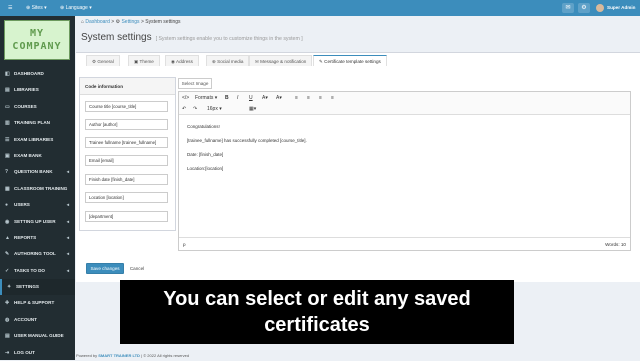 This screenshot has width=640, height=361. I want to click on code-location: Location [location], so click(126, 197).